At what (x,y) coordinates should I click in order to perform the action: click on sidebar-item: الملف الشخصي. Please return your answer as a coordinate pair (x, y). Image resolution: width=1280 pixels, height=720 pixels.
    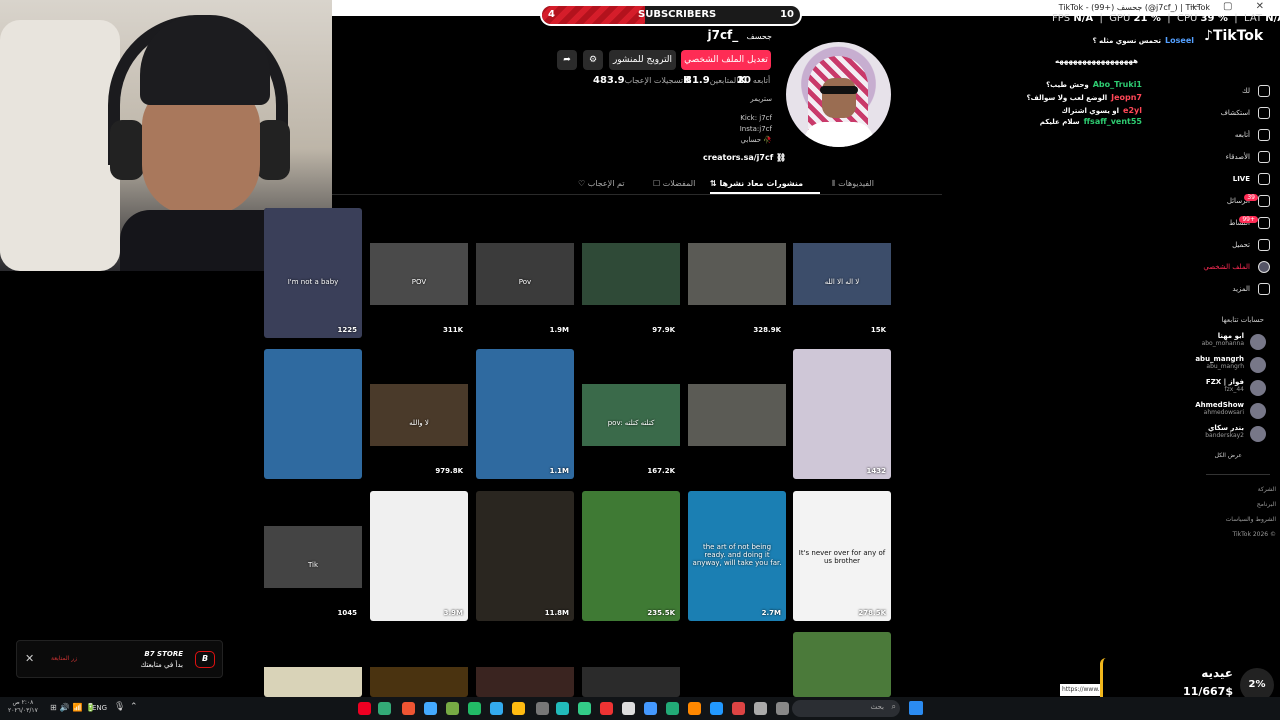
    Looking at the image, I should click on (1220, 267).